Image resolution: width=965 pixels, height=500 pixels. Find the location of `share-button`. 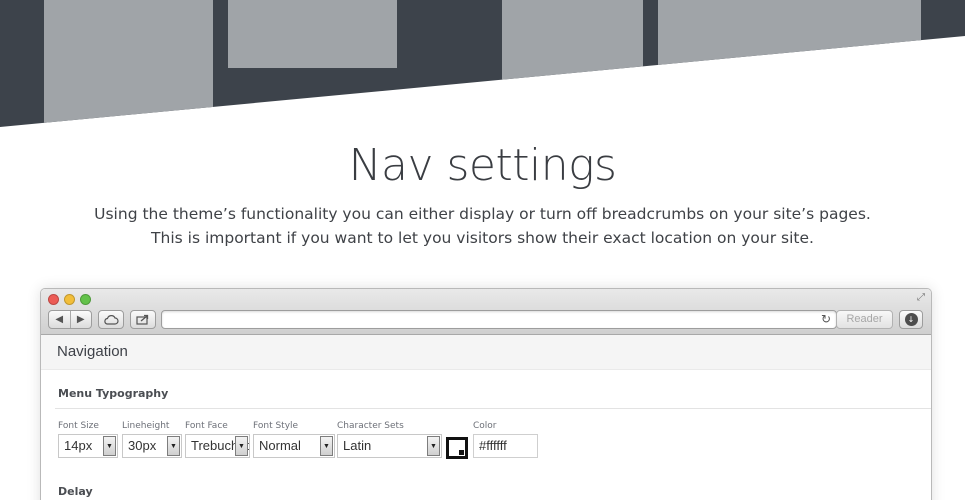

share-button is located at coordinates (143, 319).